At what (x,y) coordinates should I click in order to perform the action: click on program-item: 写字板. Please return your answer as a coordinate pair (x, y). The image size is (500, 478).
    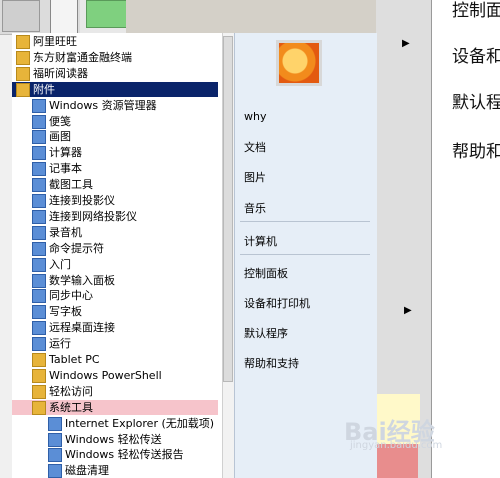
    Looking at the image, I should click on (115, 312).